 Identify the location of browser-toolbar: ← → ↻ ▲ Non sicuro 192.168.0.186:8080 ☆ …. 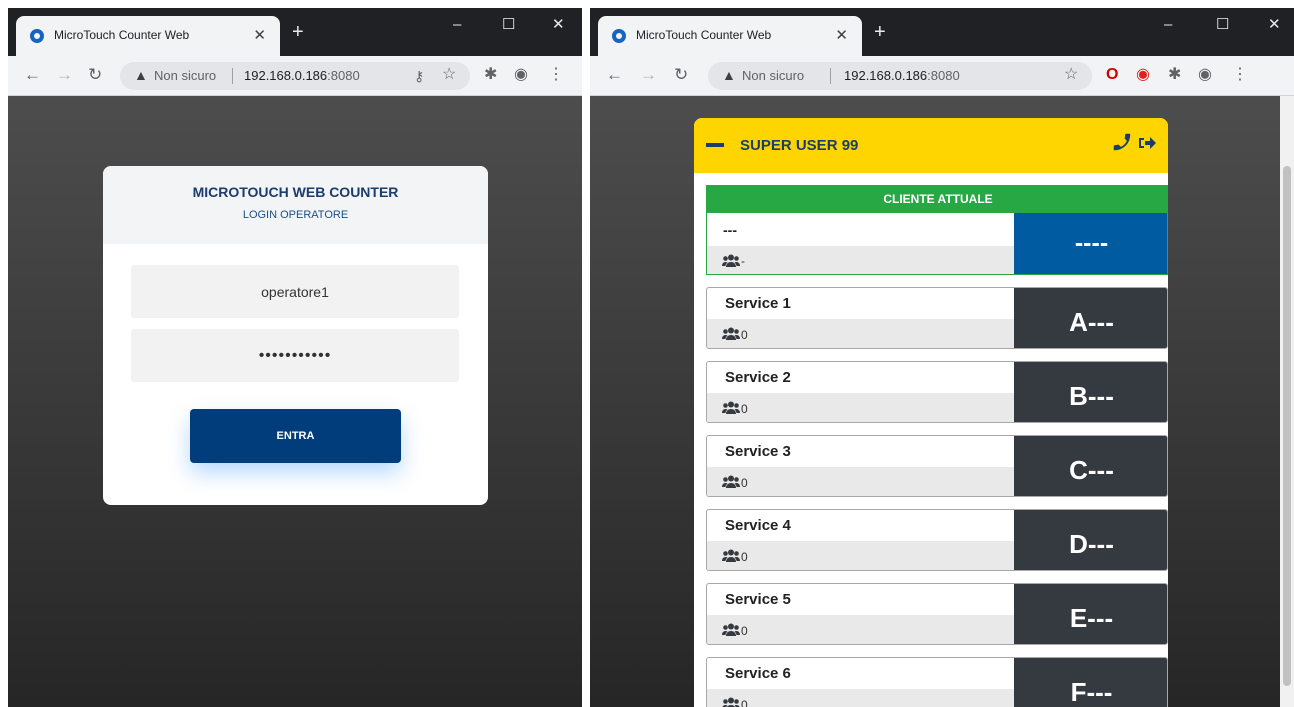
(942, 76).